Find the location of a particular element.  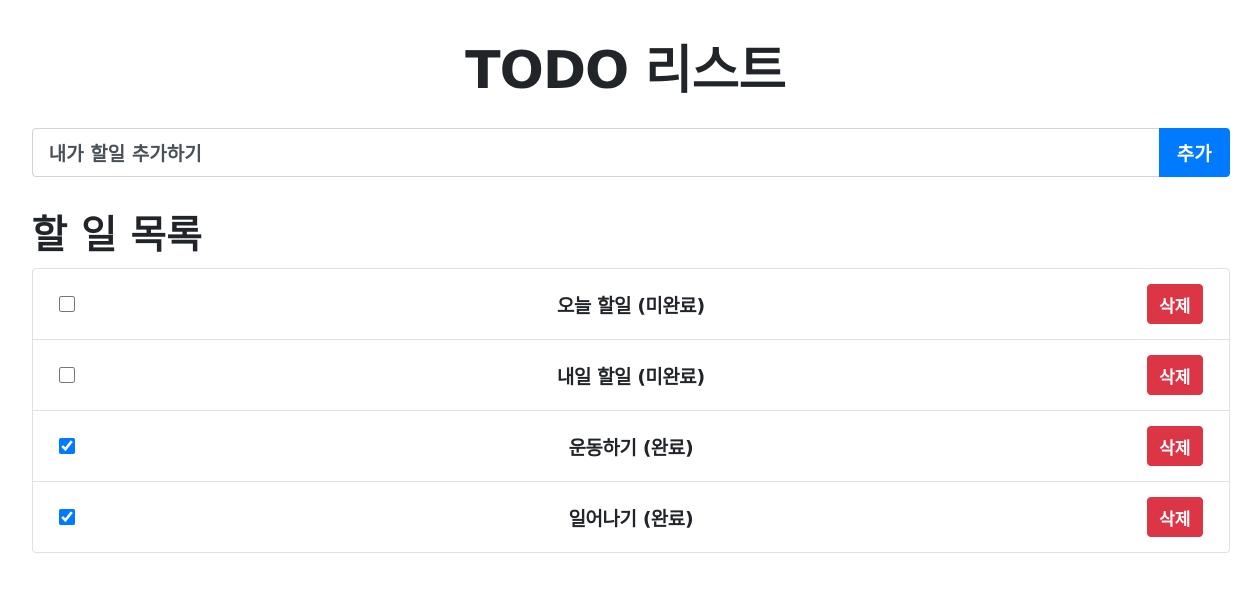

todo-text: 오늘 할일 (미완료) is located at coordinates (631, 305).